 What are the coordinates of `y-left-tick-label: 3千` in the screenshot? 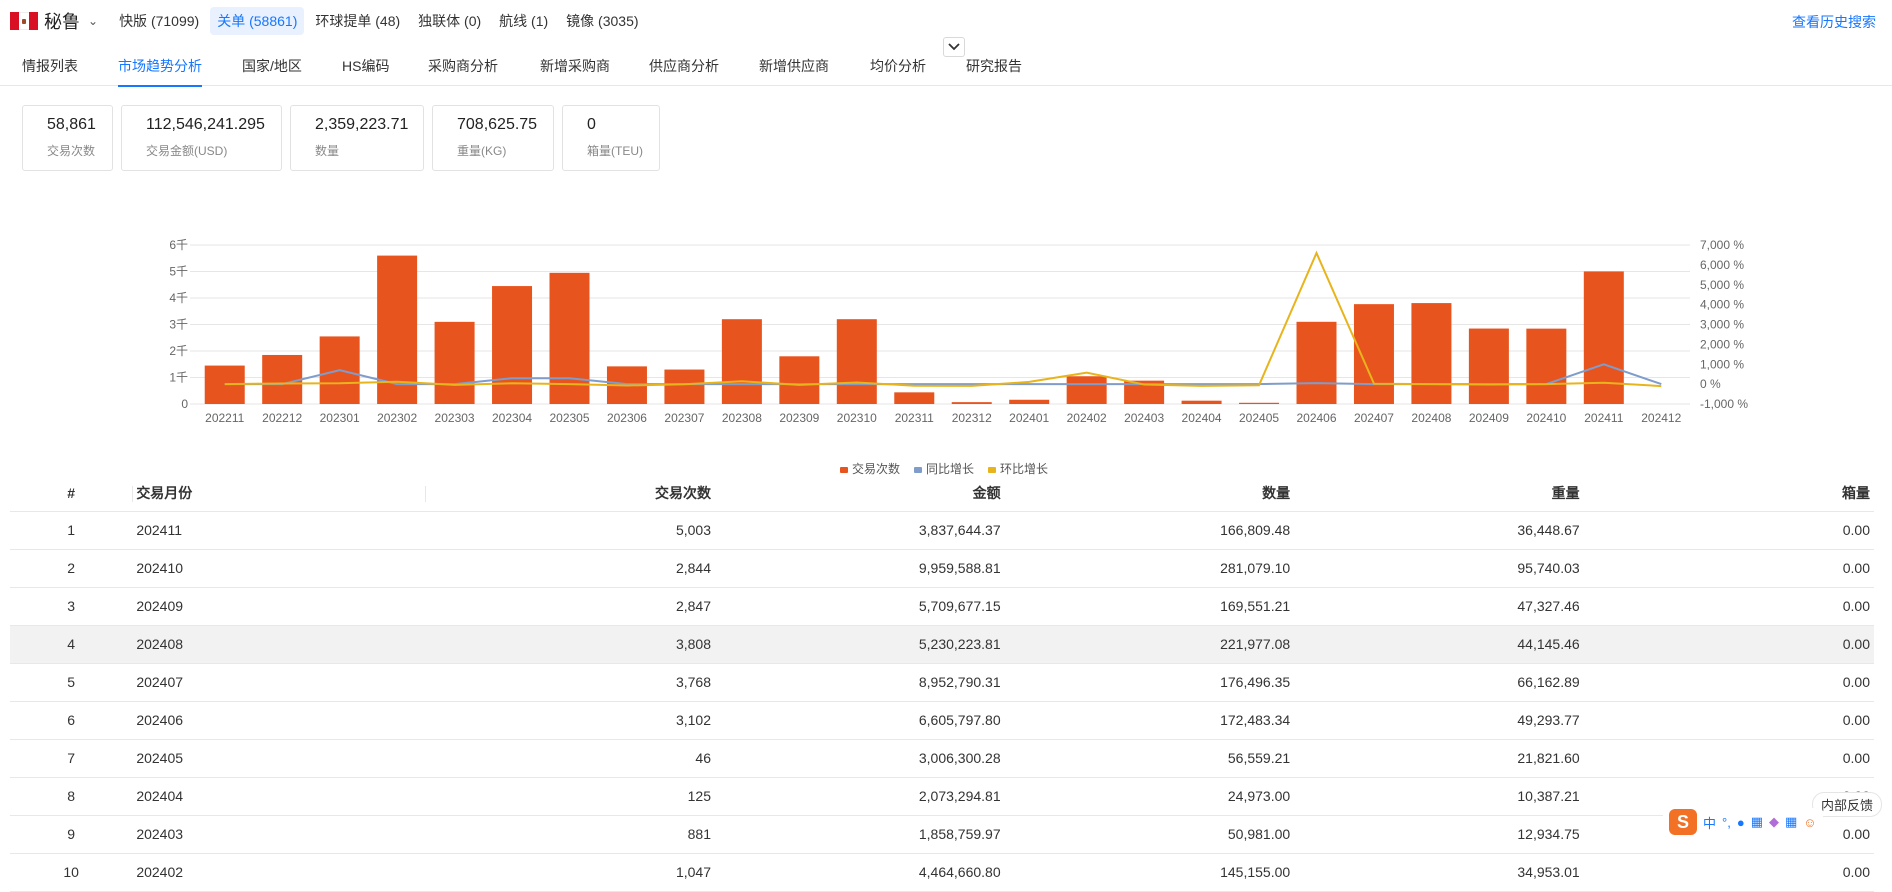 It's located at (178, 325).